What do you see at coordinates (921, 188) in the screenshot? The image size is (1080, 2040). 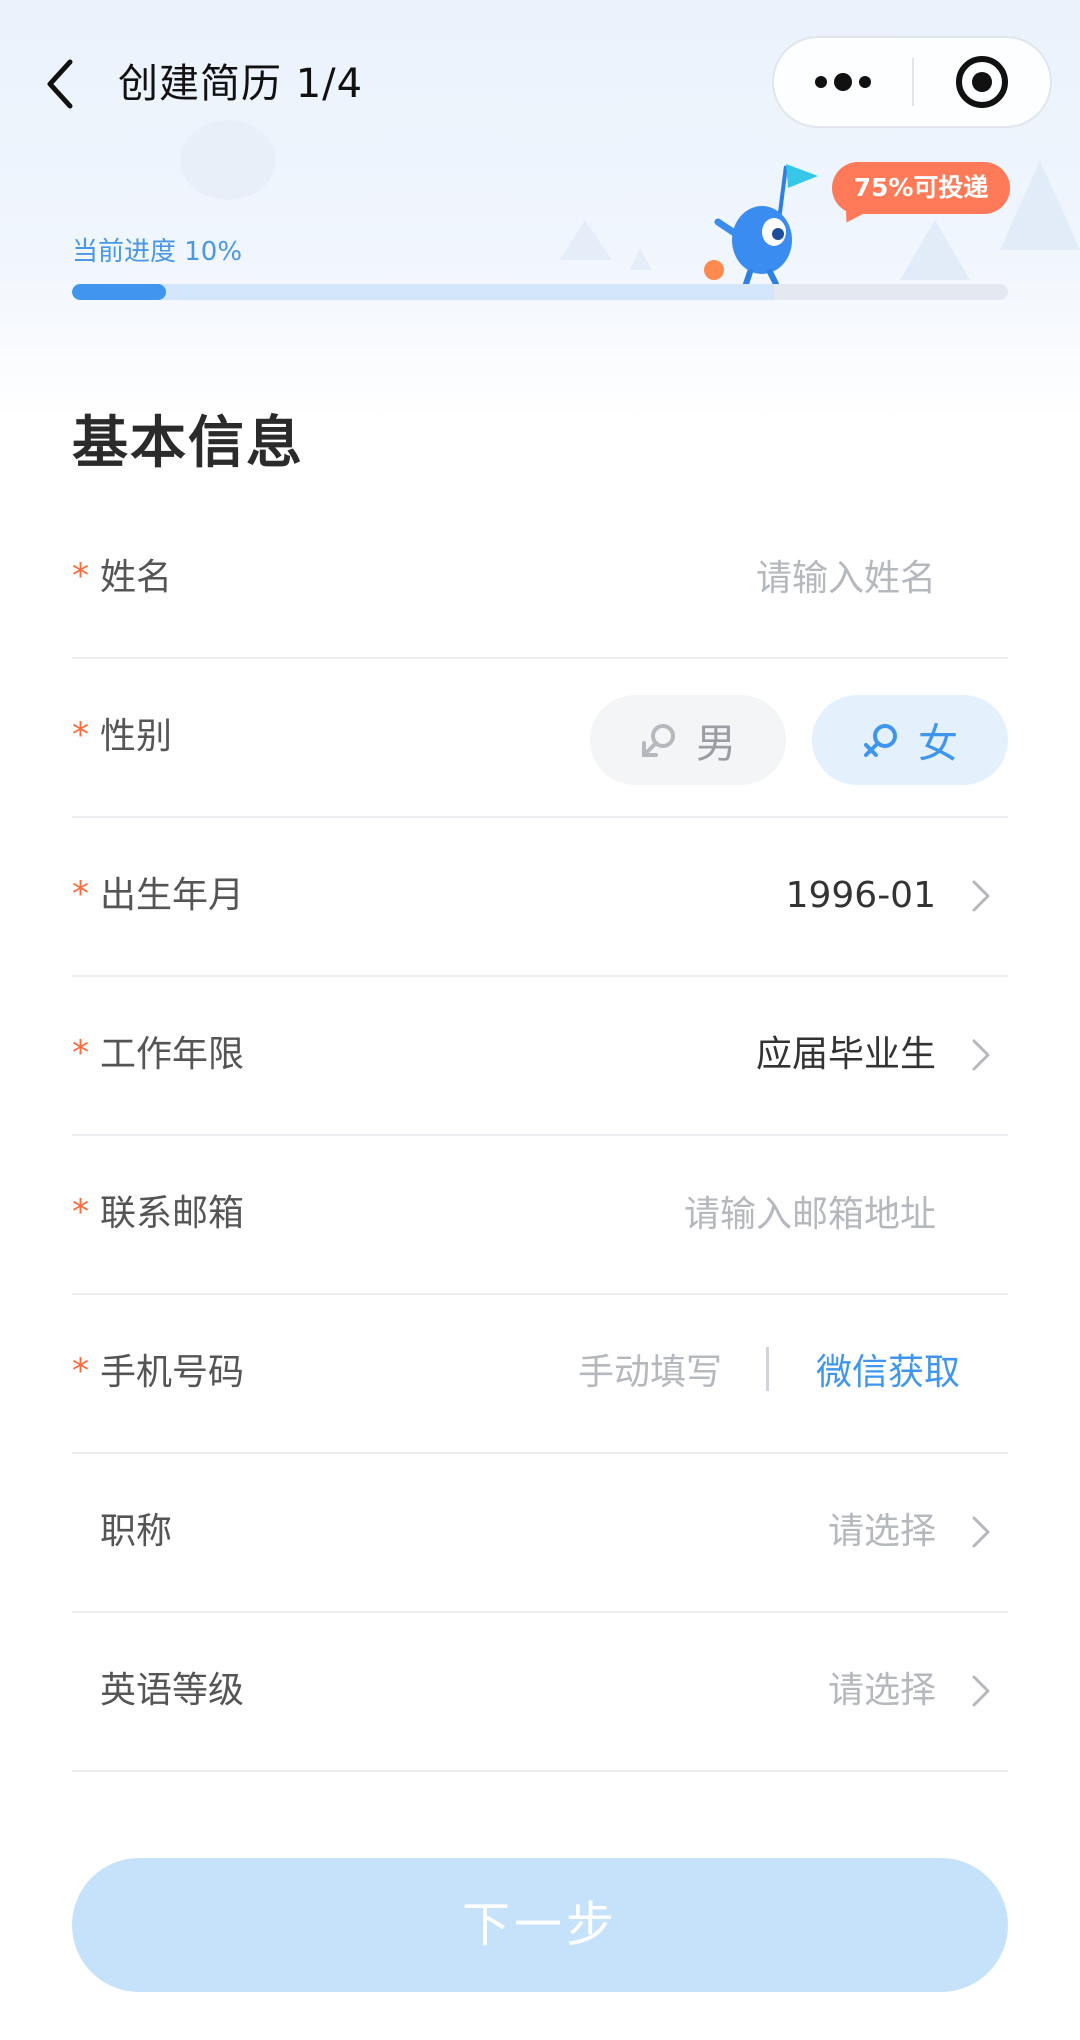 I see `deliverable-badge: 75%可投递` at bounding box center [921, 188].